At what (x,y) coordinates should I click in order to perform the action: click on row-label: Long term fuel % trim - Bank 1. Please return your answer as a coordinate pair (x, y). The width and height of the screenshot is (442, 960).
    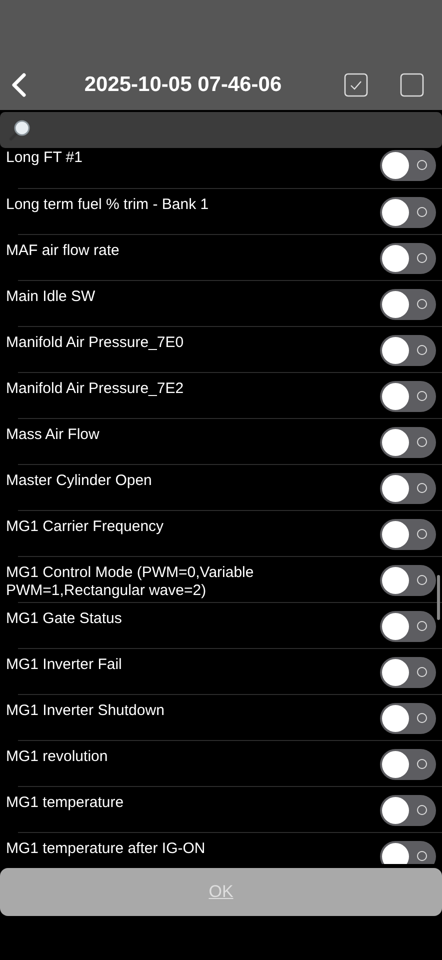
    Looking at the image, I should click on (108, 204).